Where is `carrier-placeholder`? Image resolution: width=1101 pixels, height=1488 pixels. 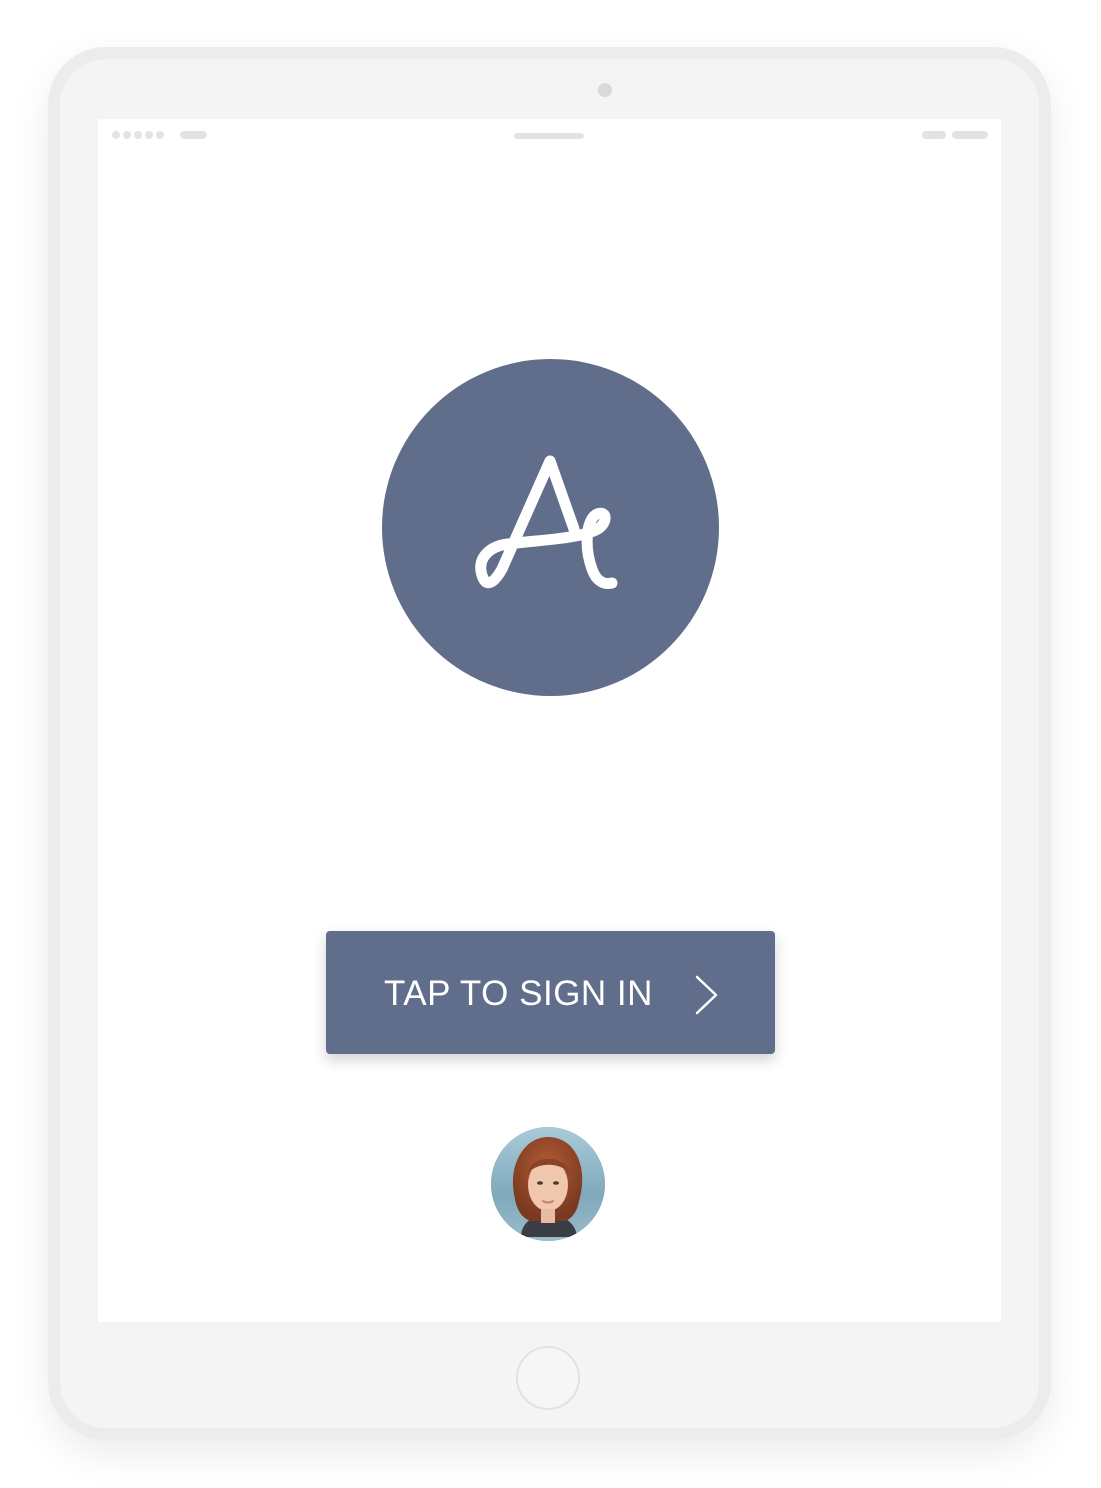 carrier-placeholder is located at coordinates (193, 135).